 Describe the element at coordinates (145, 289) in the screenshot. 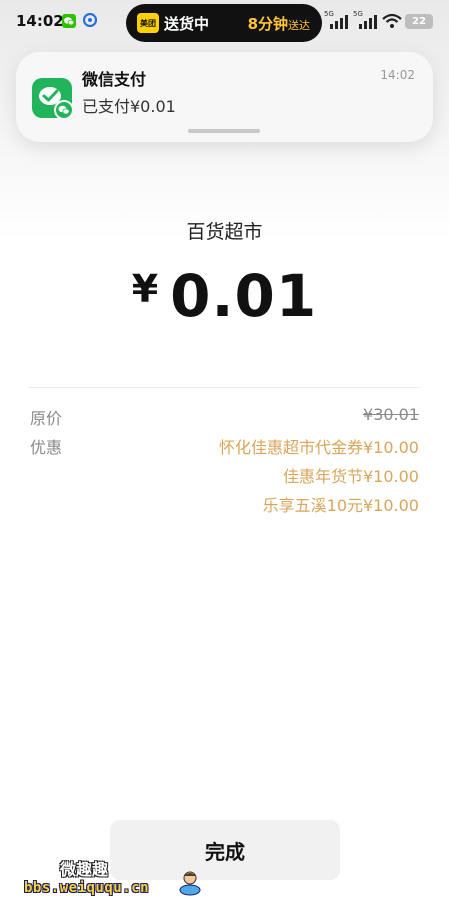

I see `currency-symbol: ¥` at that location.